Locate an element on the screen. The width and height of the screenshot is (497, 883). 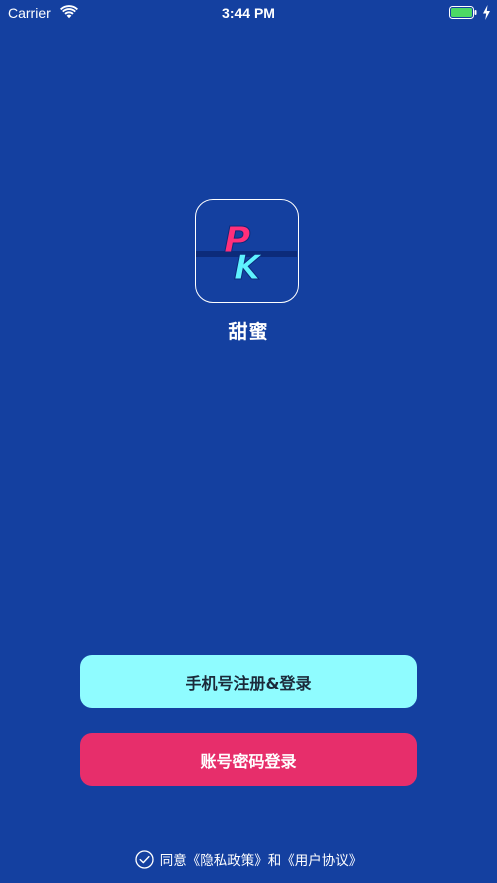
charging-bolt-icon is located at coordinates (486, 12).